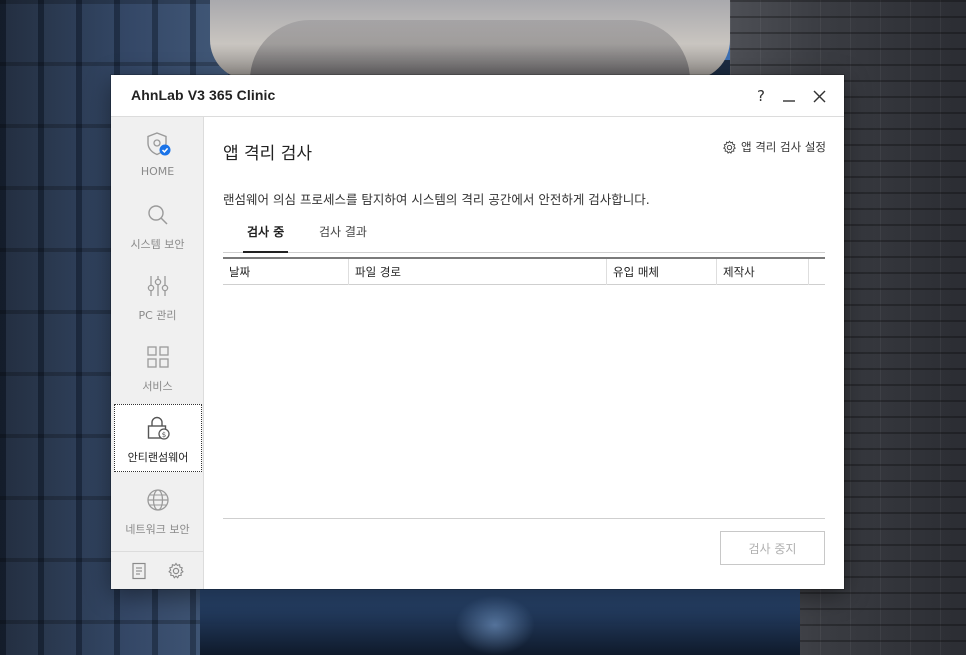  I want to click on sidebar-item-network-security: 네트워크 보안, so click(157, 508).